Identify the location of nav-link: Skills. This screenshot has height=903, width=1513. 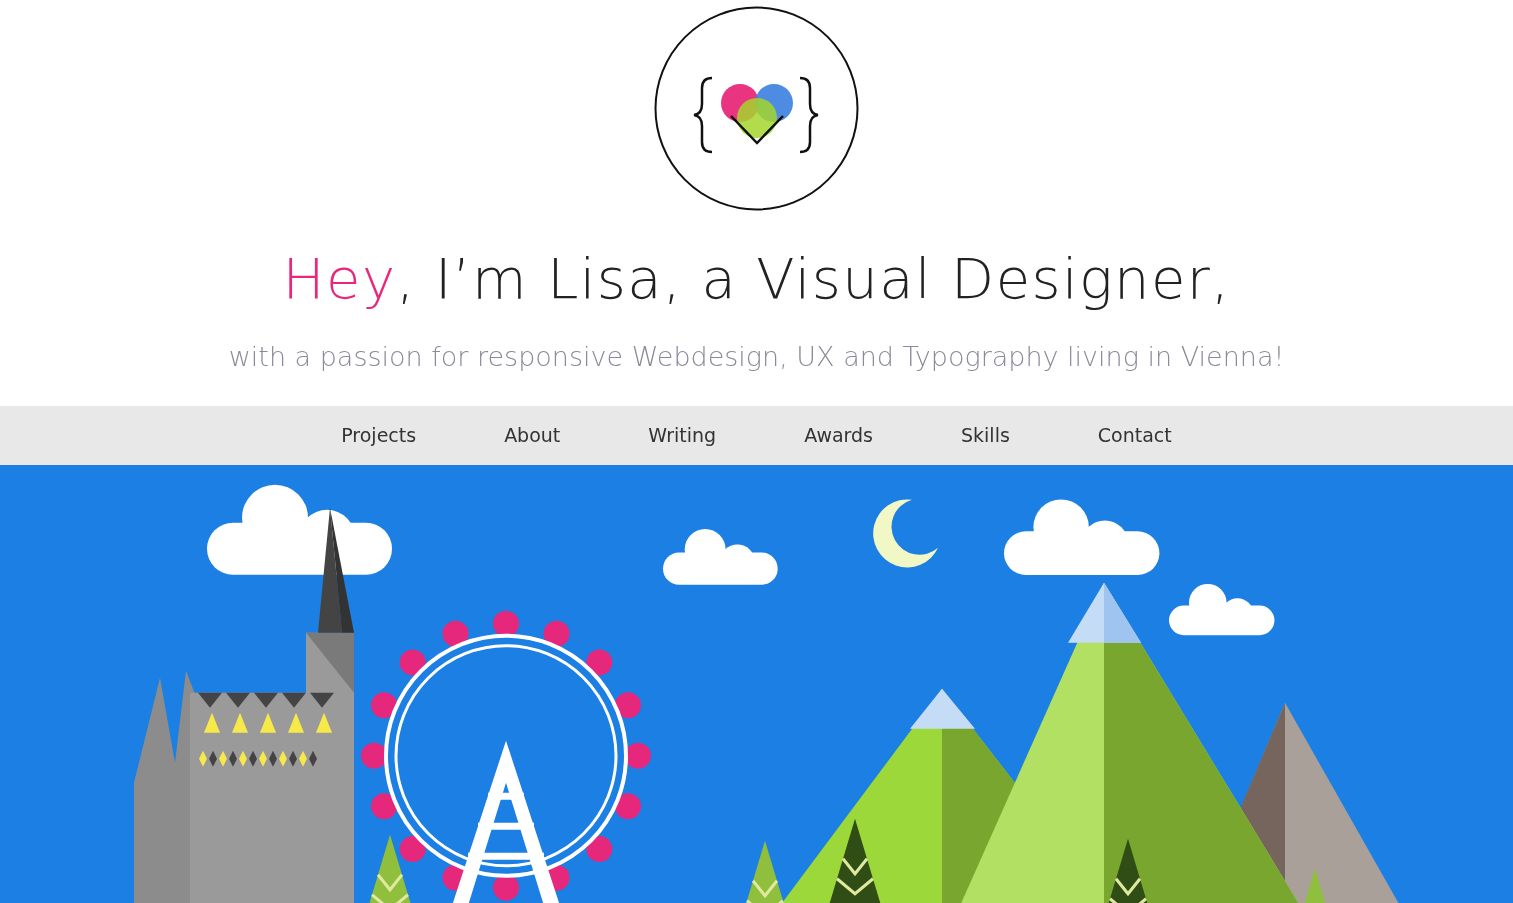
(985, 435).